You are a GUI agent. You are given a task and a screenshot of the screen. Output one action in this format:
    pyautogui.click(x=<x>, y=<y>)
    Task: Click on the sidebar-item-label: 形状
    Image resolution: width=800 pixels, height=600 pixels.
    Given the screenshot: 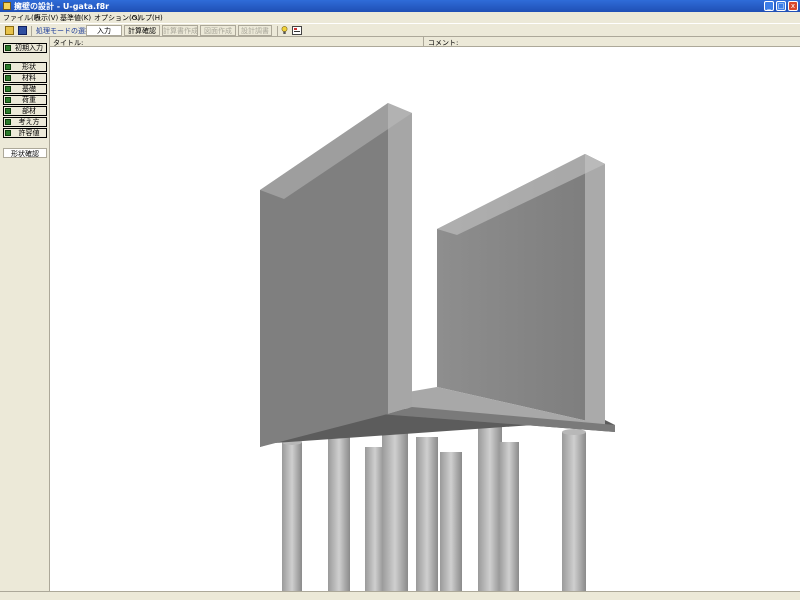 What is the action you would take?
    pyautogui.click(x=29, y=67)
    